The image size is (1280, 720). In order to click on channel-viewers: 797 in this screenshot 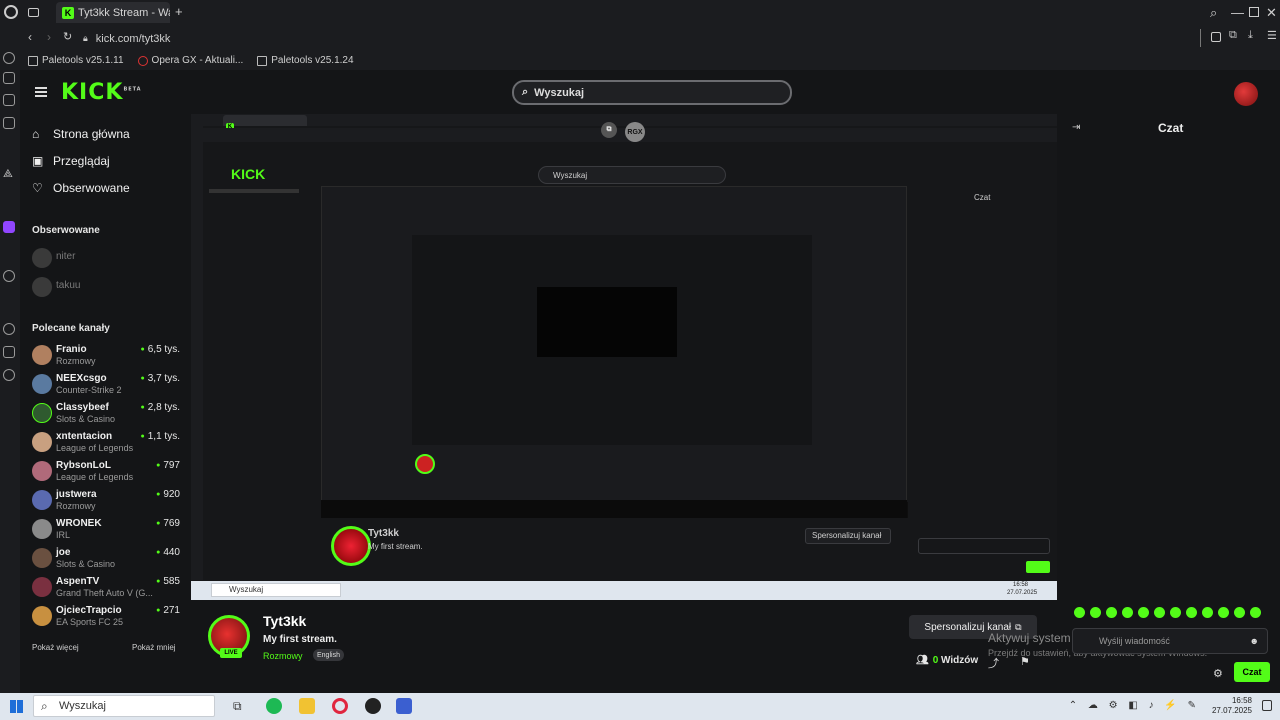, I will do `click(168, 465)`.